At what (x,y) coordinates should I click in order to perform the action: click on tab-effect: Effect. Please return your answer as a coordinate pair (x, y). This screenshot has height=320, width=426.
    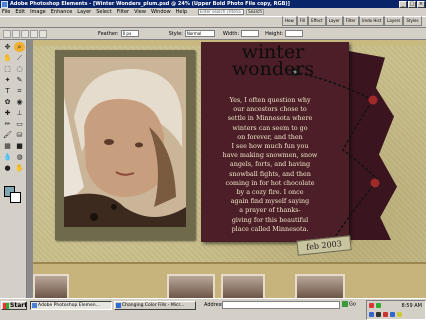
    Looking at the image, I should click on (317, 21).